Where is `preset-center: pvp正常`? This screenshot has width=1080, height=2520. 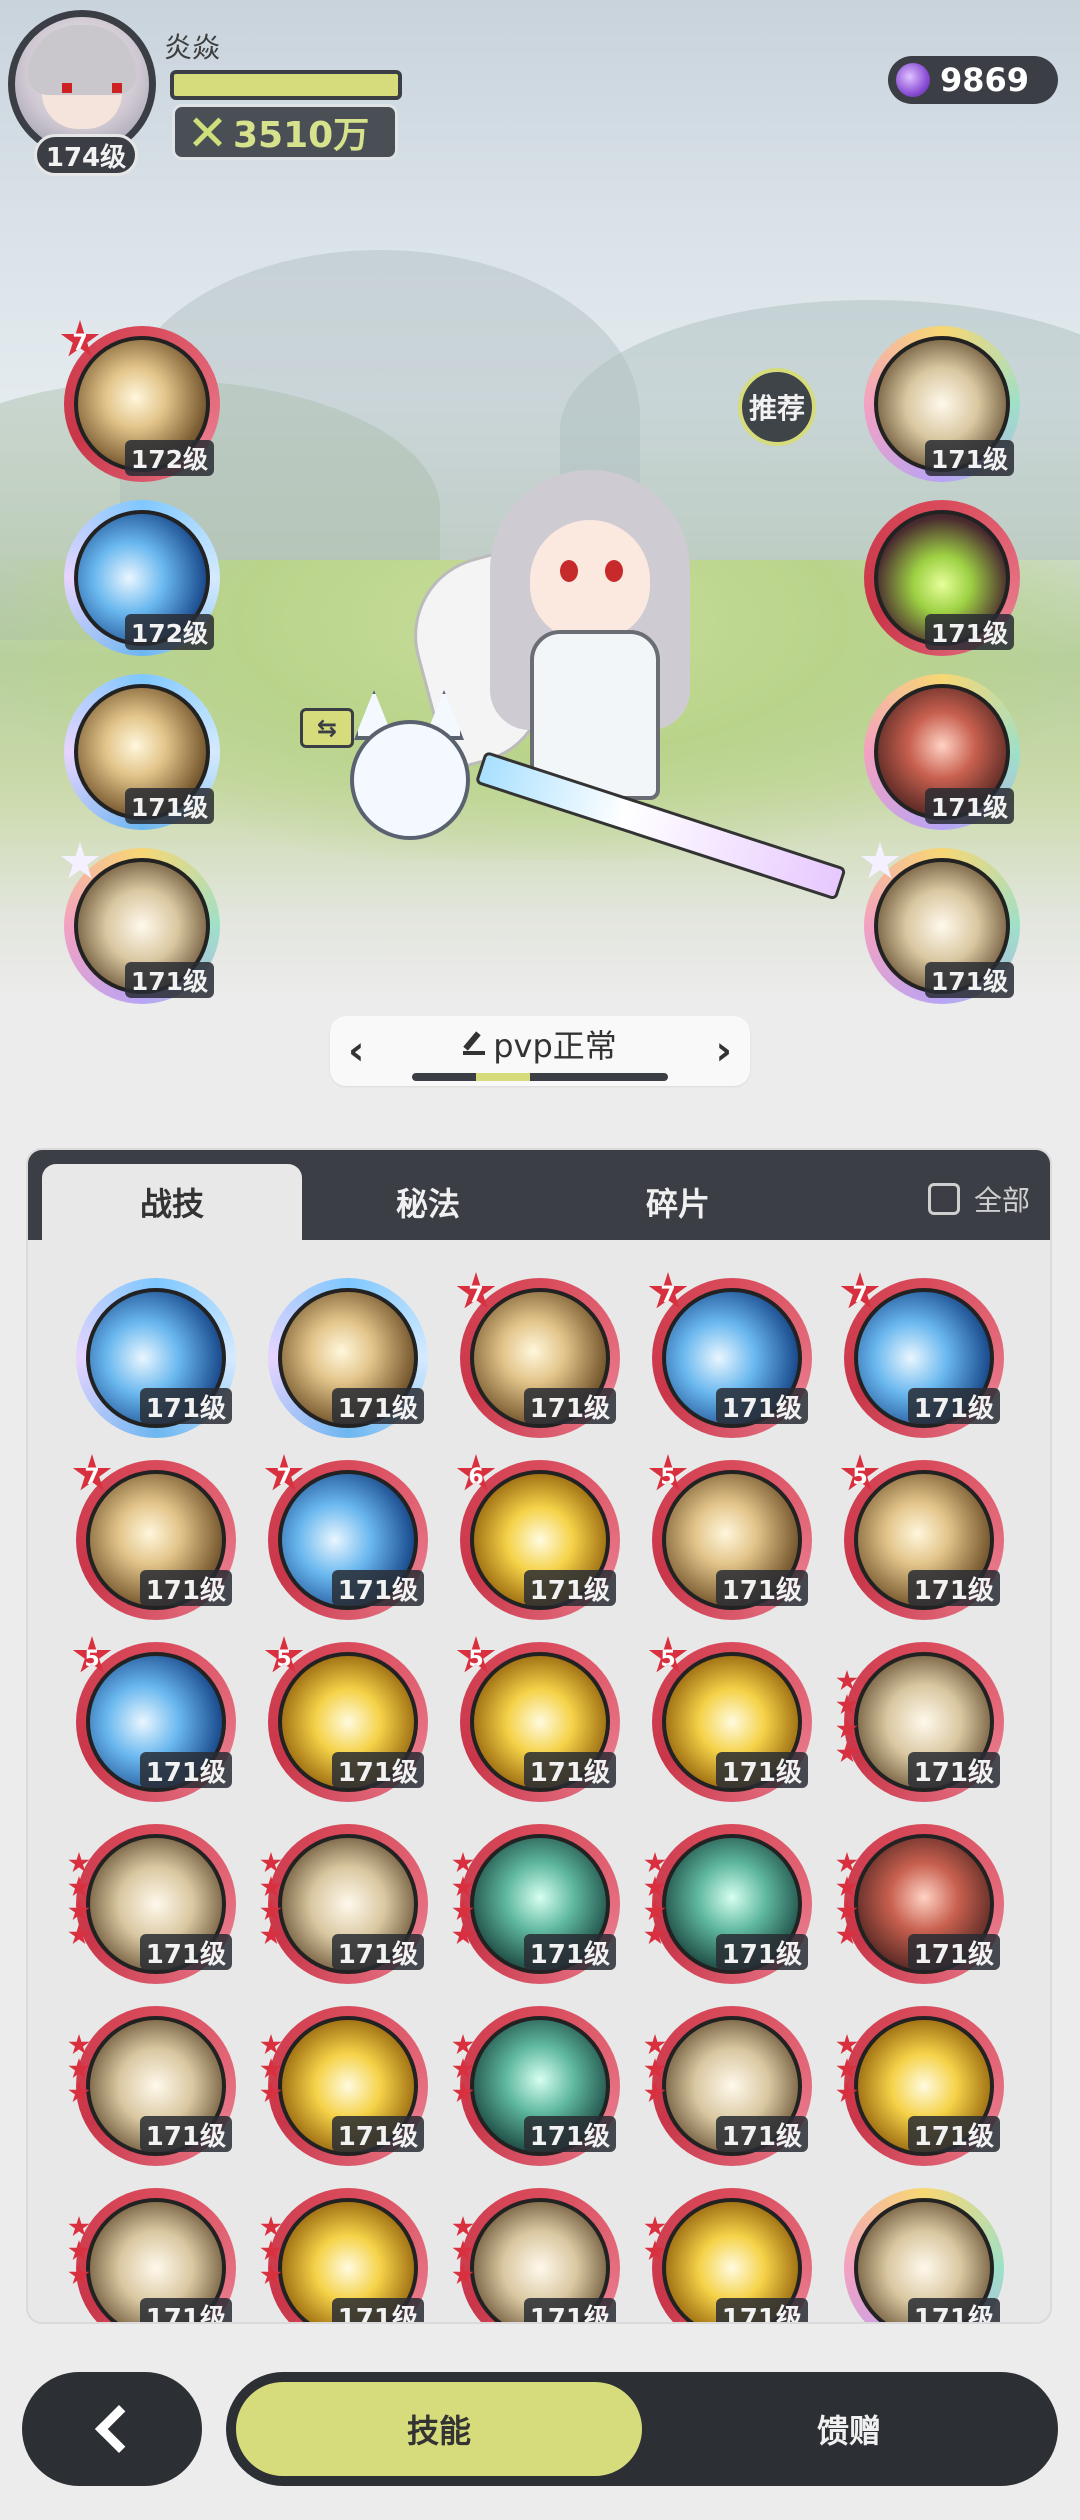 preset-center: pvp正常 is located at coordinates (540, 1051).